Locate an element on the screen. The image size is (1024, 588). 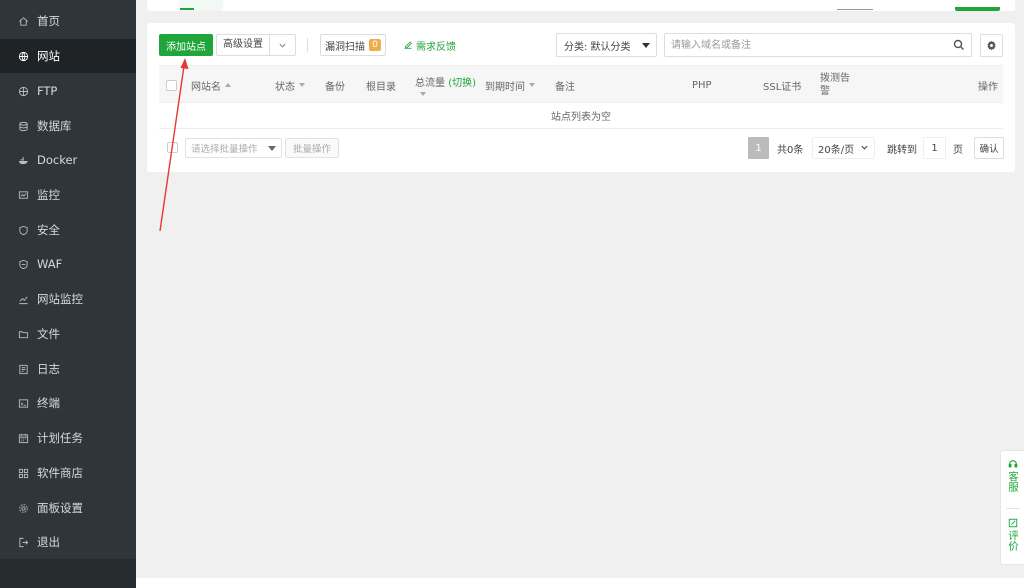
edit-icon is located at coordinates (408, 45).